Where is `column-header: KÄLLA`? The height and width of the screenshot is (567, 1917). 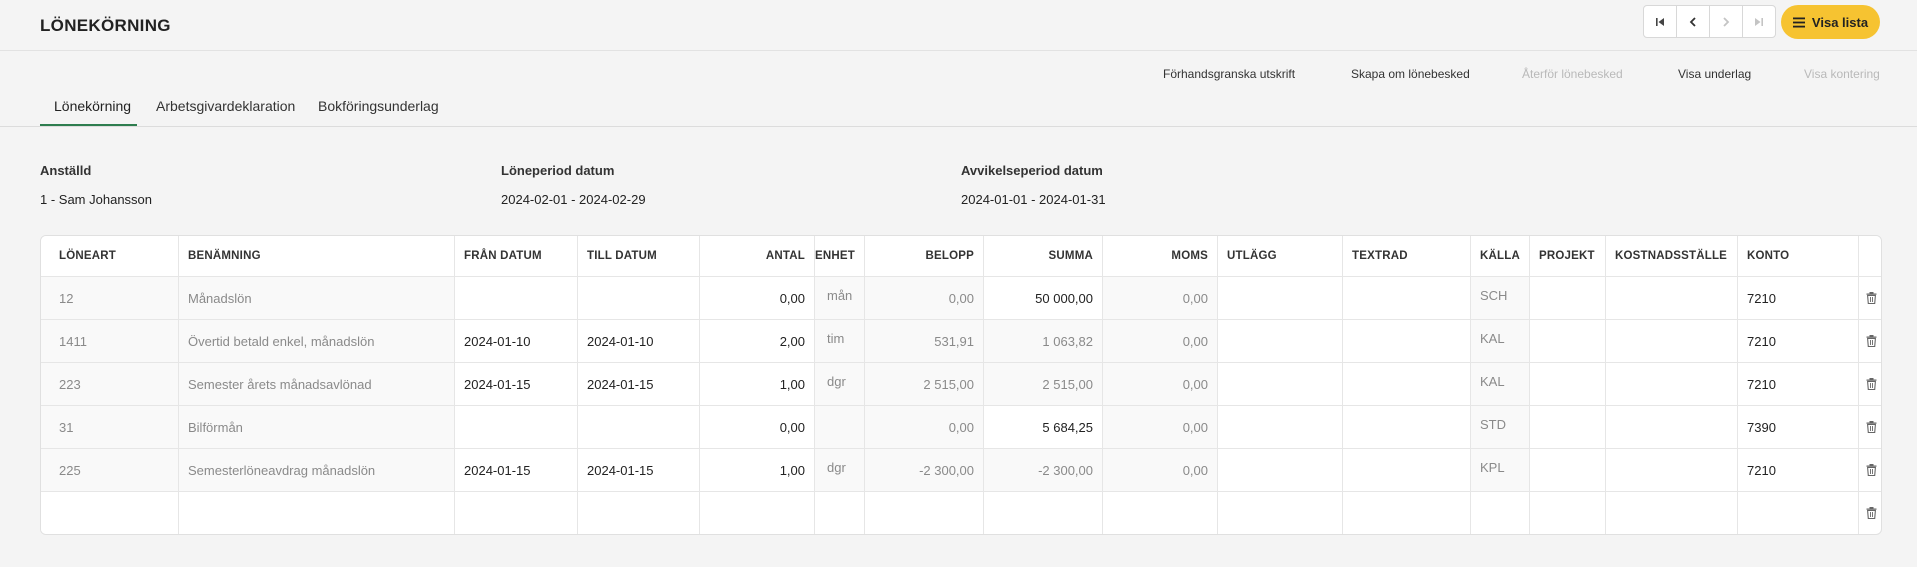
column-header: KÄLLA is located at coordinates (1500, 256).